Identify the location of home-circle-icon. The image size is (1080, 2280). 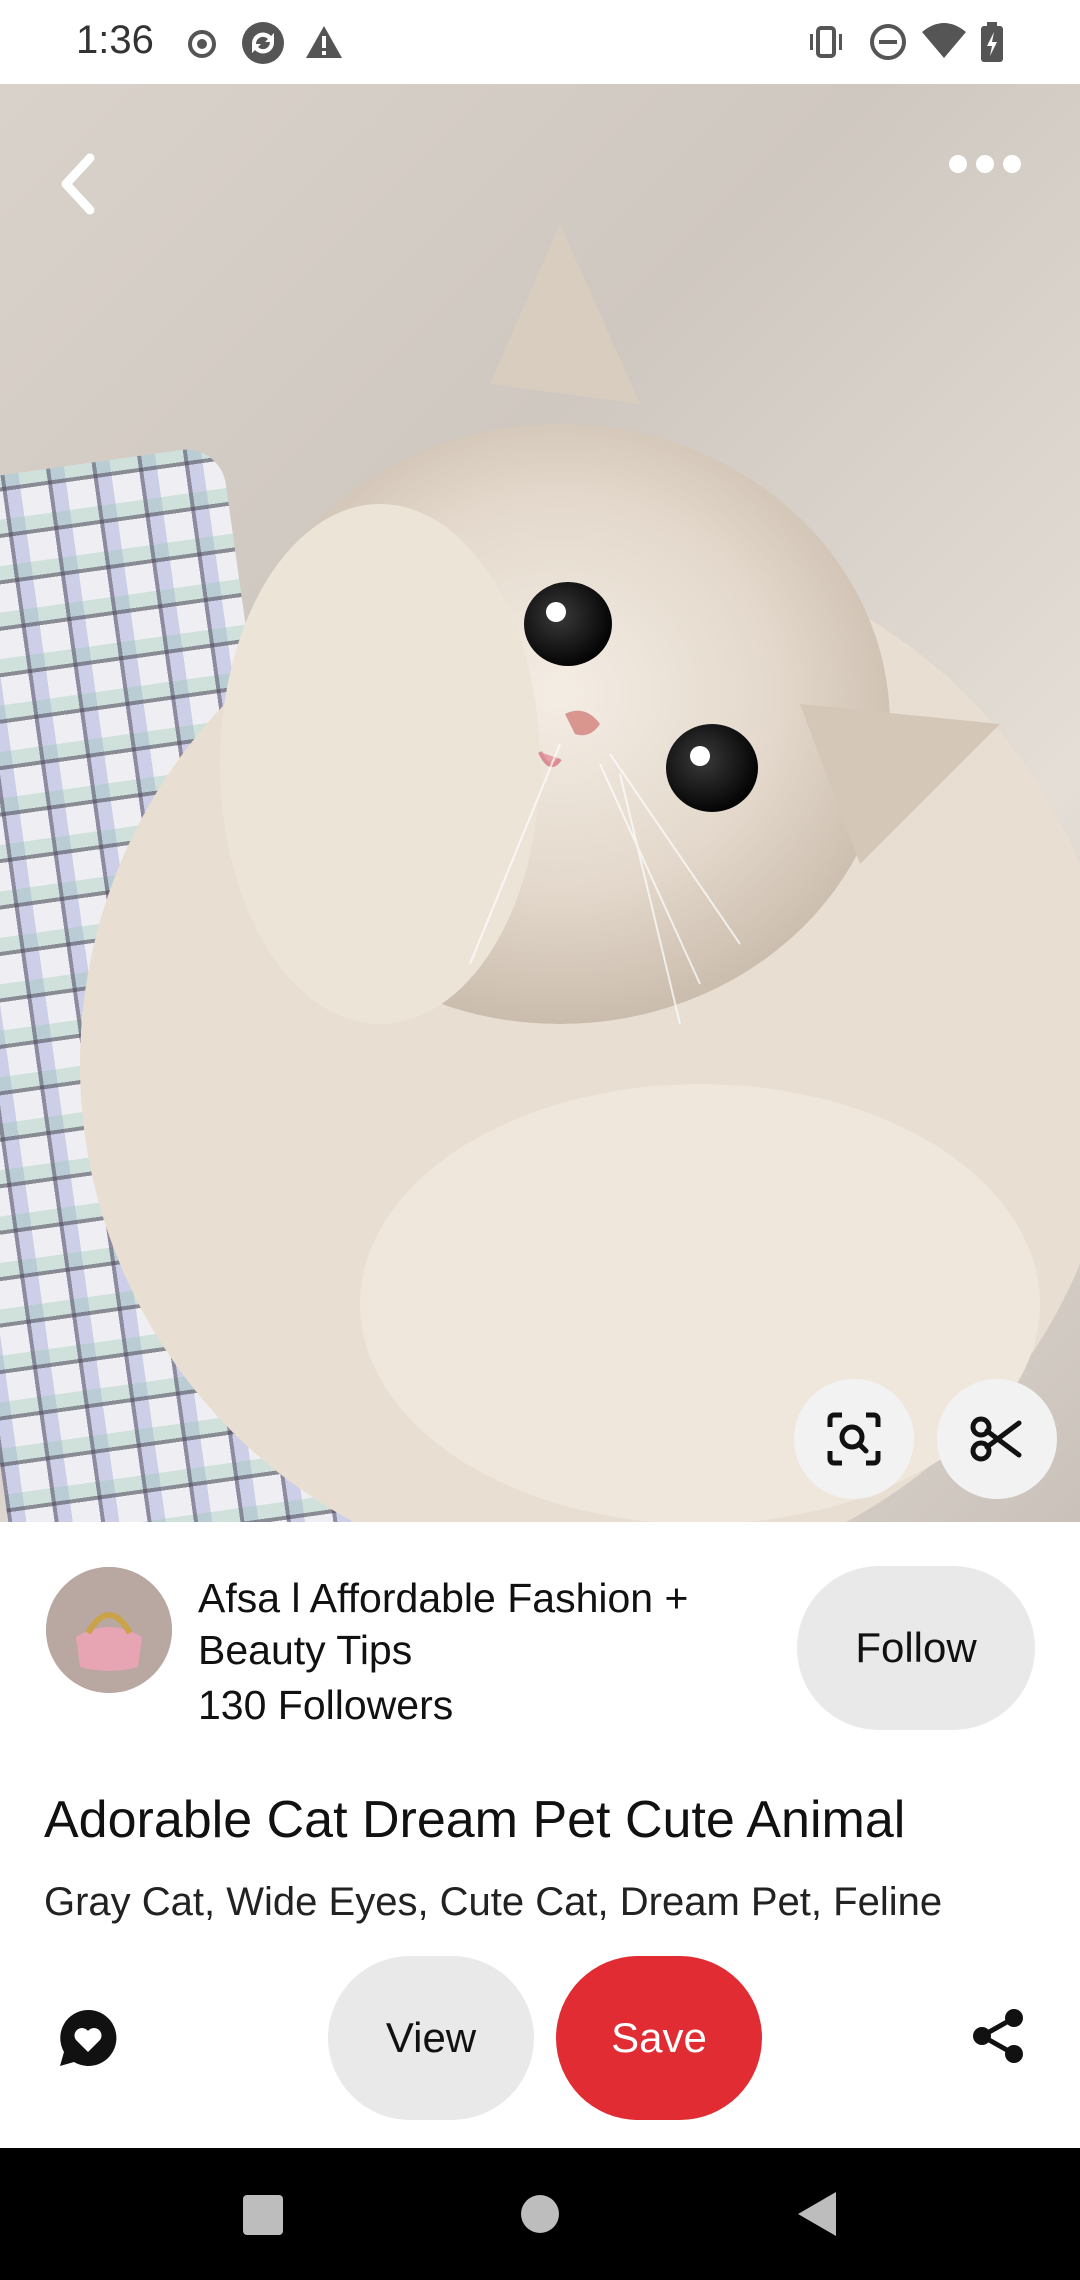
(540, 2214).